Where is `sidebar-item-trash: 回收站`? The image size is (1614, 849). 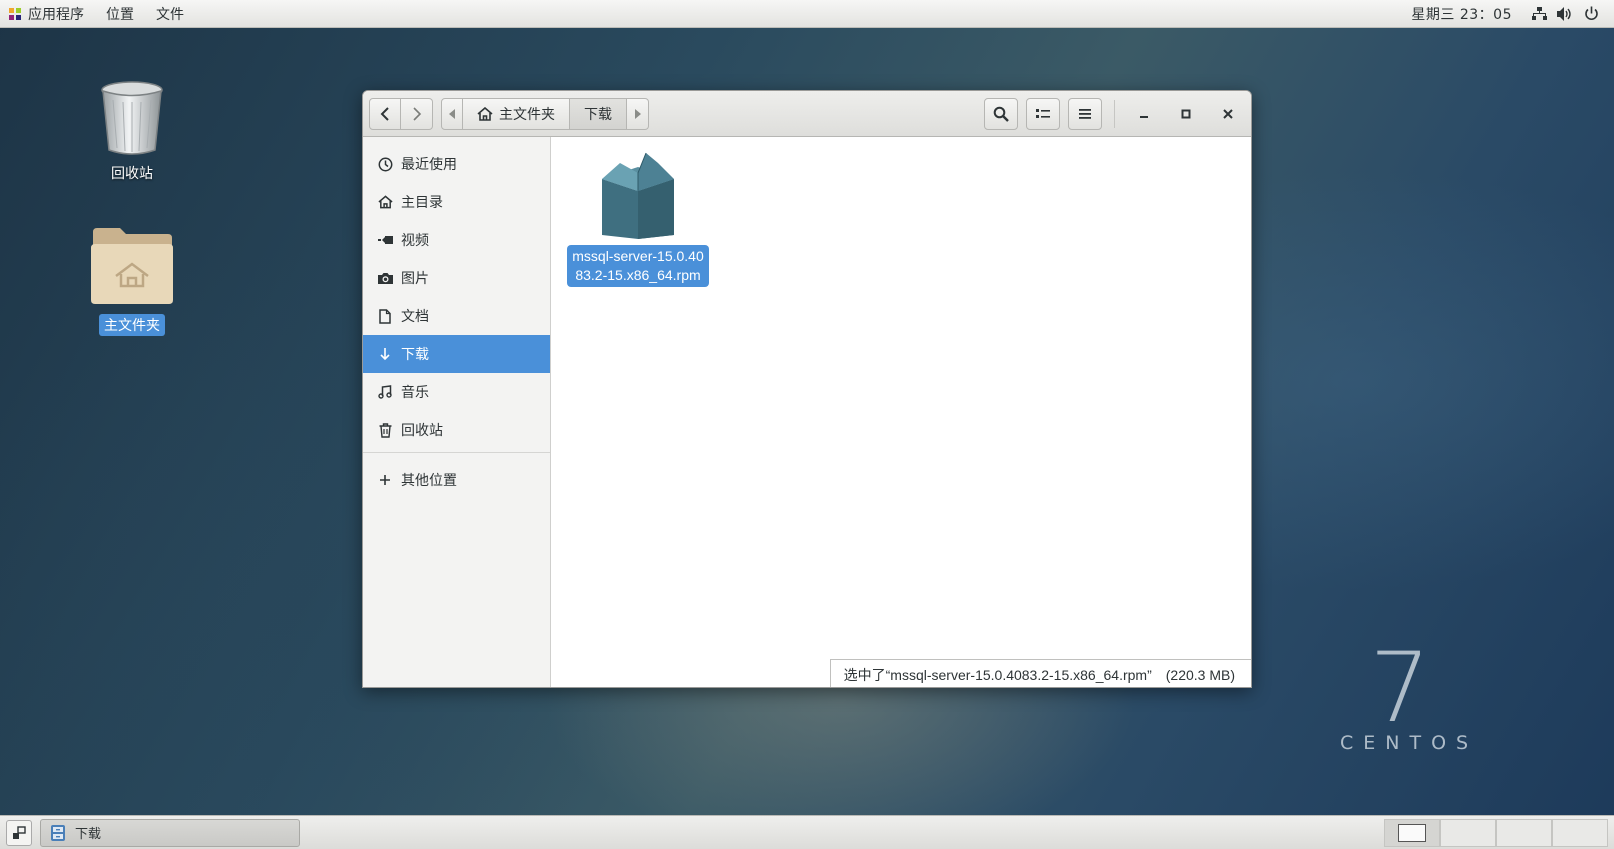
sidebar-item-trash: 回收站 is located at coordinates (456, 430).